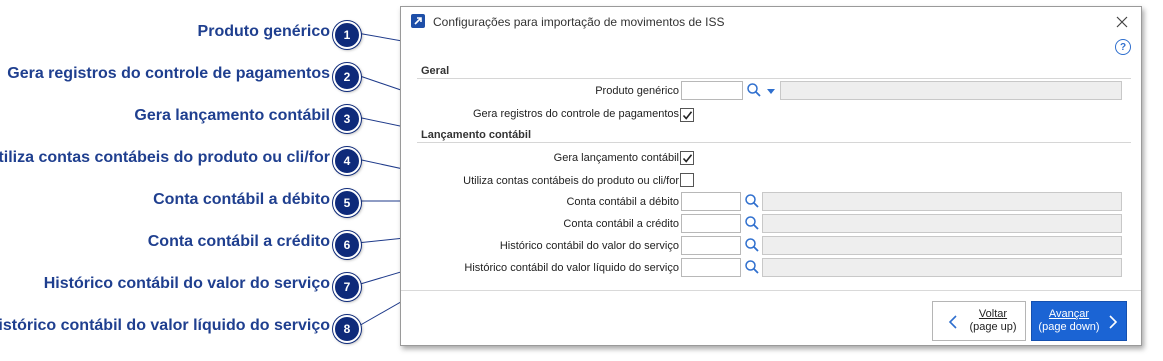 Image resolution: width=1163 pixels, height=361 pixels. What do you see at coordinates (711, 223) in the screenshot?
I see `conta-credito-input` at bounding box center [711, 223].